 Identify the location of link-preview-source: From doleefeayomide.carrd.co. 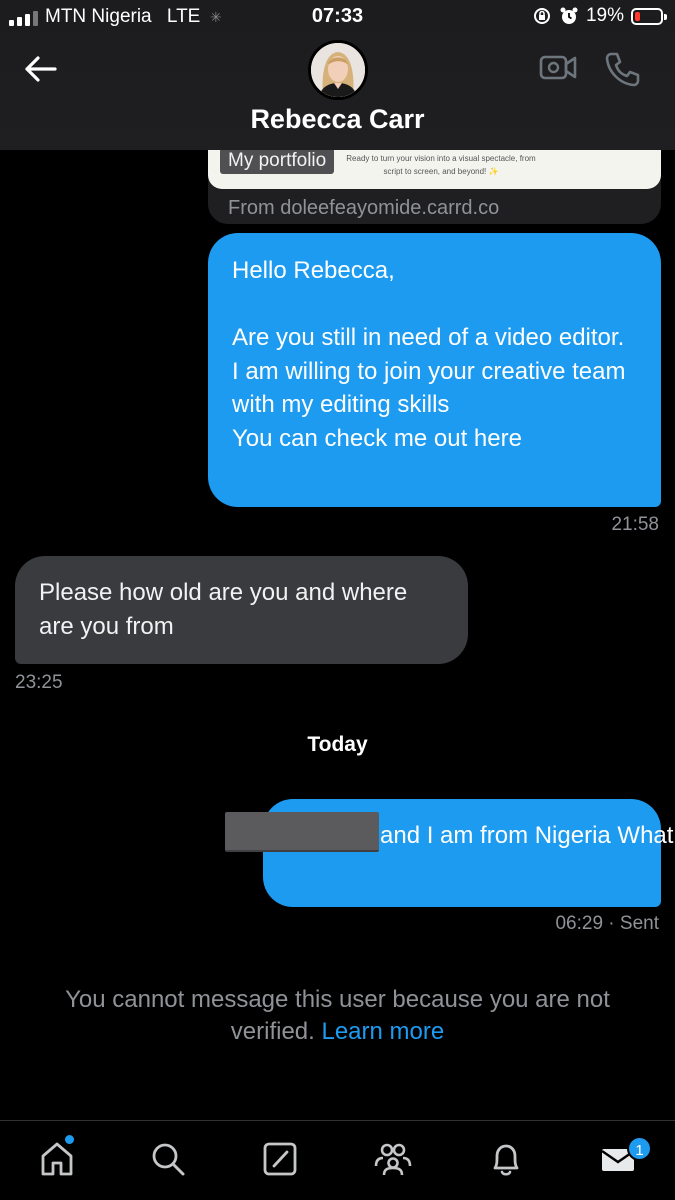
(363, 208).